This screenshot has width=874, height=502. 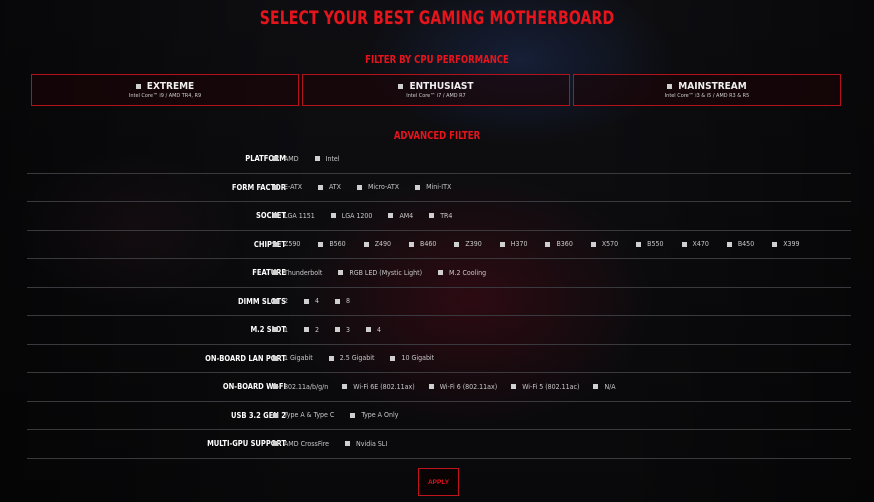 What do you see at coordinates (412, 358) in the screenshot?
I see `filter-option: 10 Gigabit` at bounding box center [412, 358].